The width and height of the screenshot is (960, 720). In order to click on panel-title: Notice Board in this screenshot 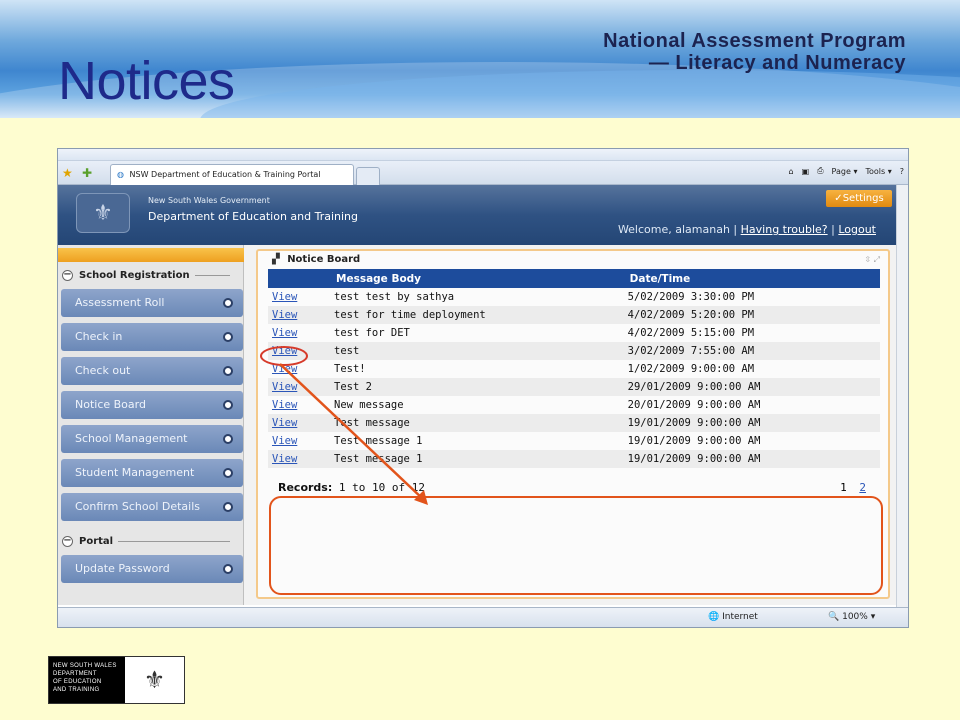, I will do `click(324, 259)`.